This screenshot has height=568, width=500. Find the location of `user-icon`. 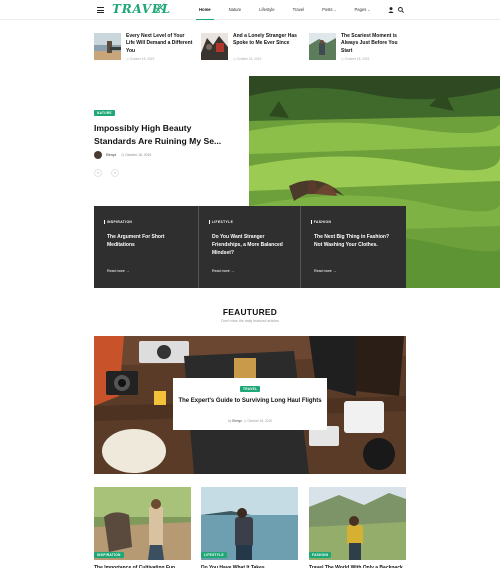

user-icon is located at coordinates (391, 10).